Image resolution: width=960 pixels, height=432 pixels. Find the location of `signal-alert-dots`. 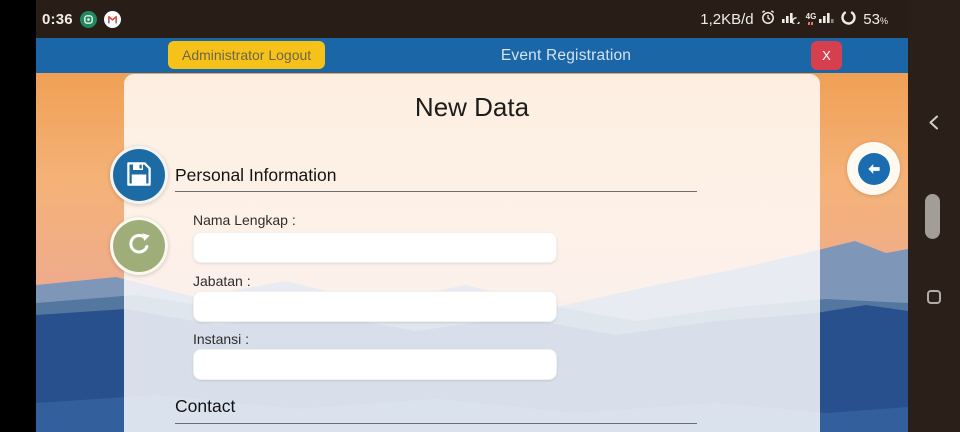

signal-alert-dots is located at coordinates (811, 23).